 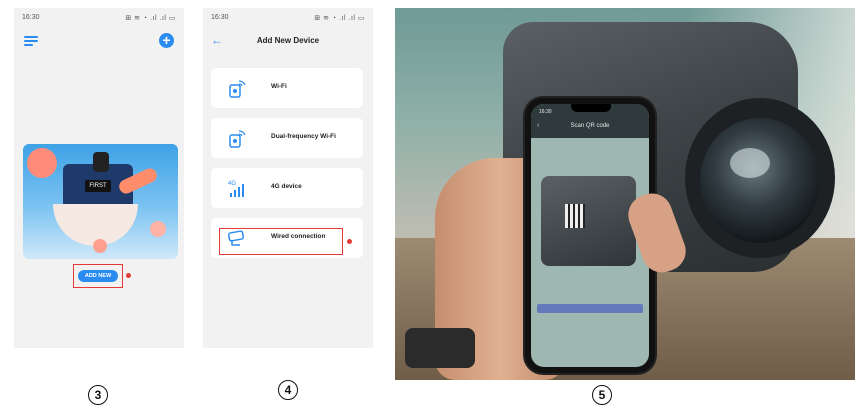 I want to click on plus-circle-icon: +, so click(x=166, y=40).